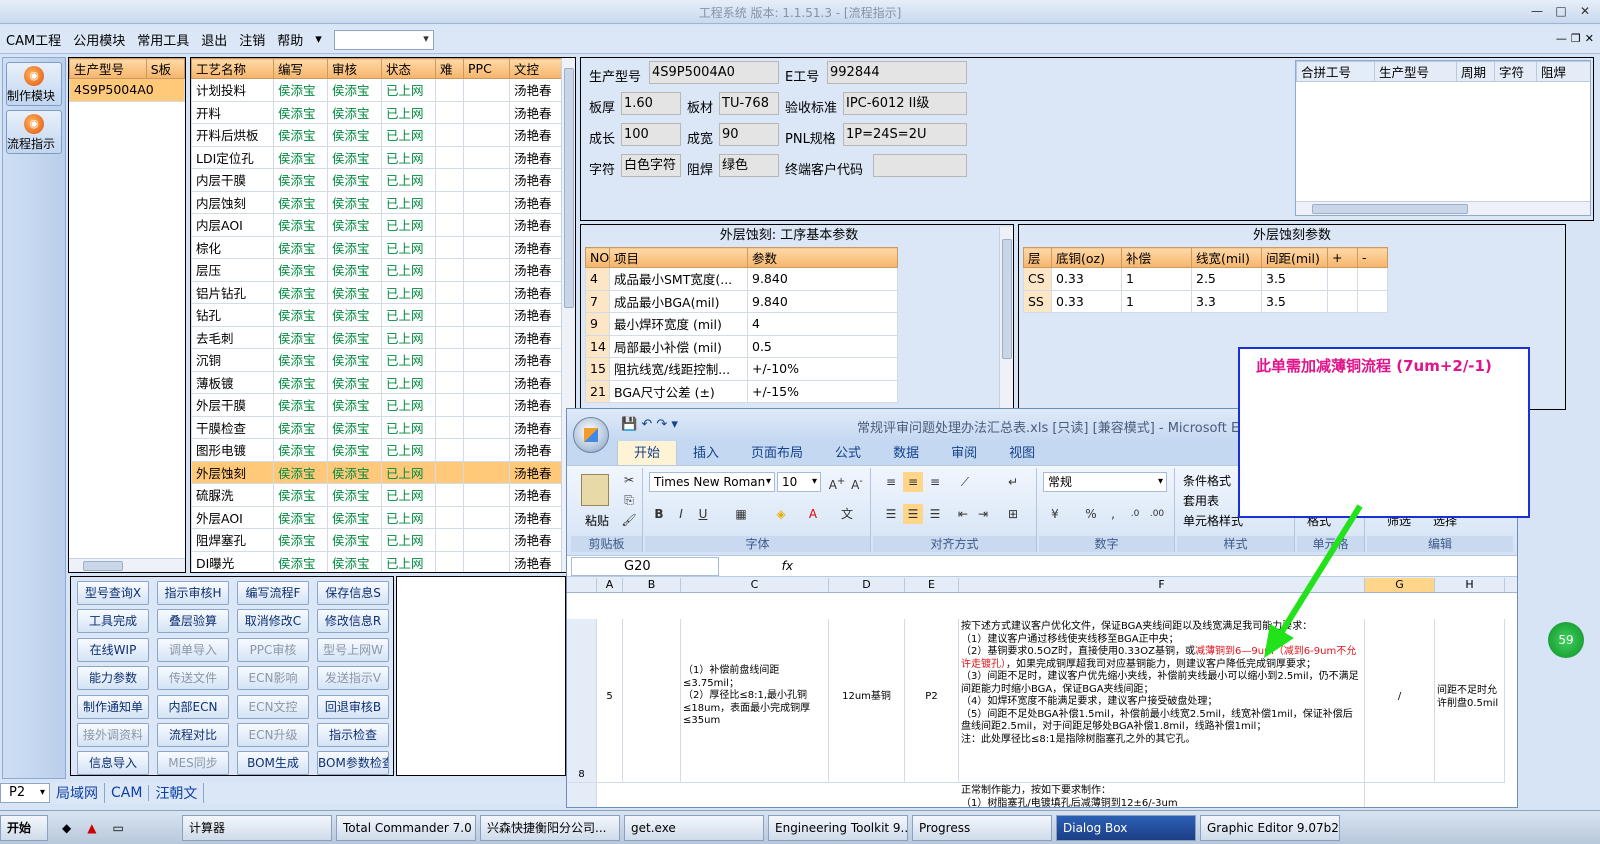  Describe the element at coordinates (905, 134) in the screenshot. I see `pnl-field: 1P=24S=2U` at that location.